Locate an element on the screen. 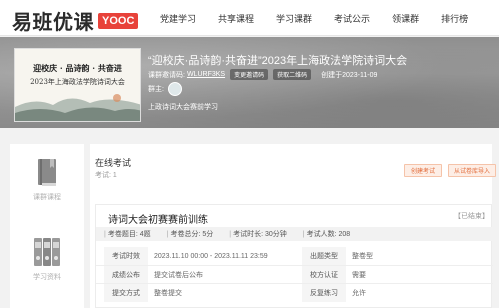 This screenshot has width=499, height=308. owner-avatar is located at coordinates (174, 89).